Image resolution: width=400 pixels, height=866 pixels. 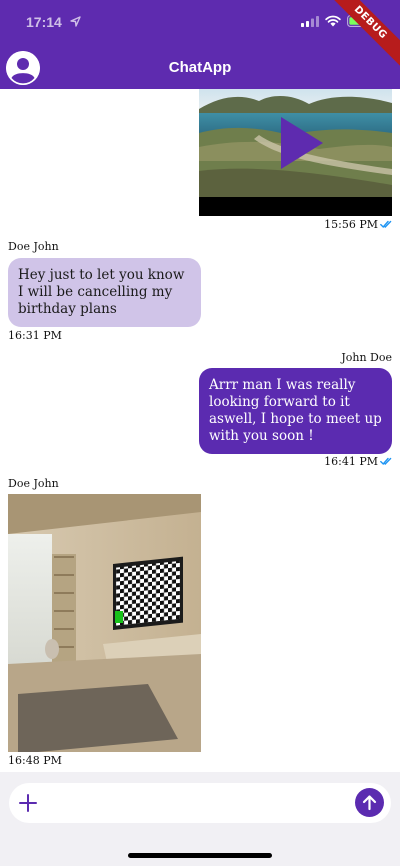 I want to click on message-meta: 16:48 PM, so click(x=35, y=760).